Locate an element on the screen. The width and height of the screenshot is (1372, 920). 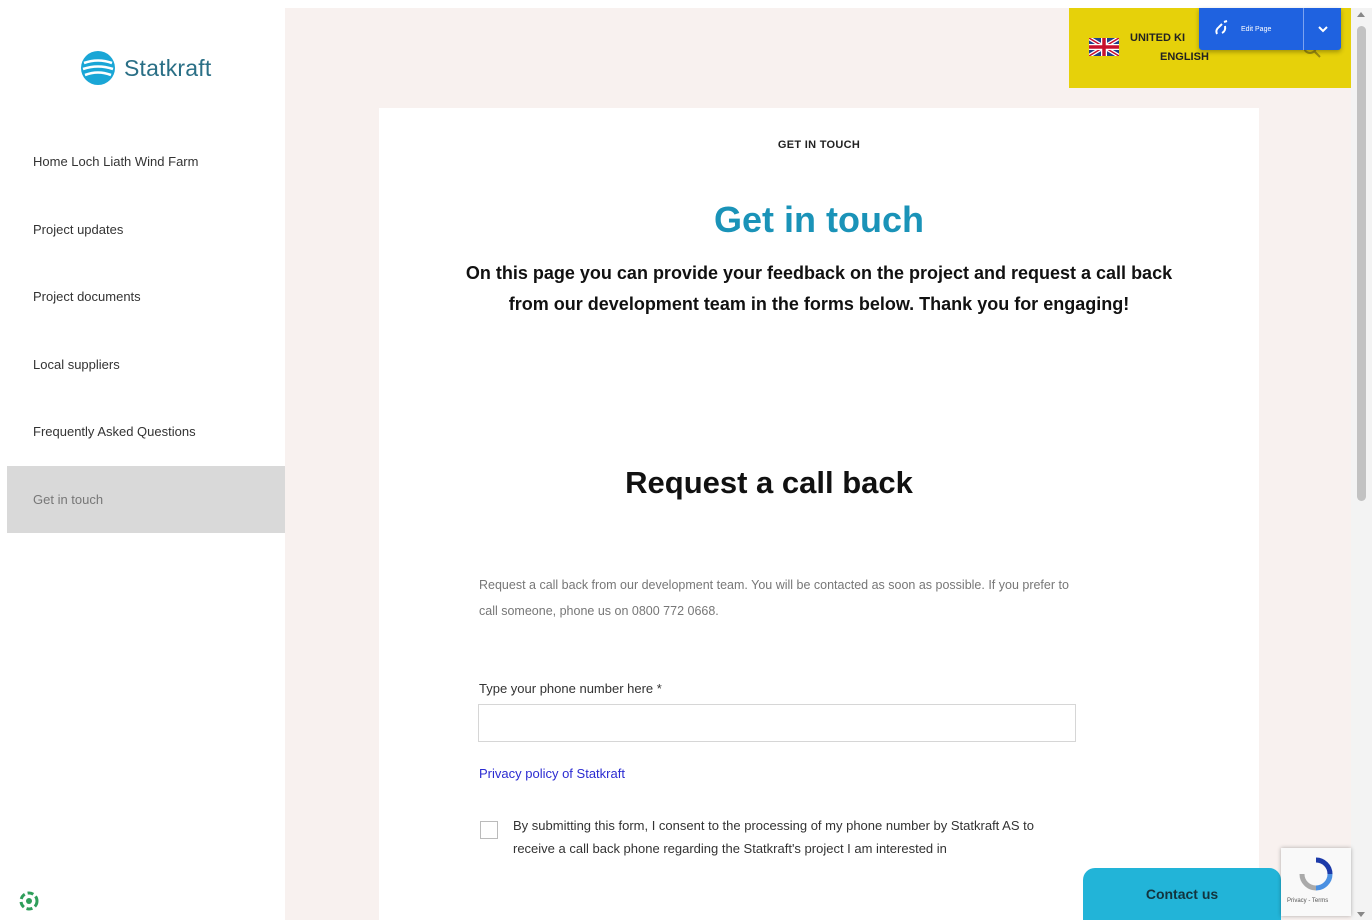
phone-field is located at coordinates (777, 723).